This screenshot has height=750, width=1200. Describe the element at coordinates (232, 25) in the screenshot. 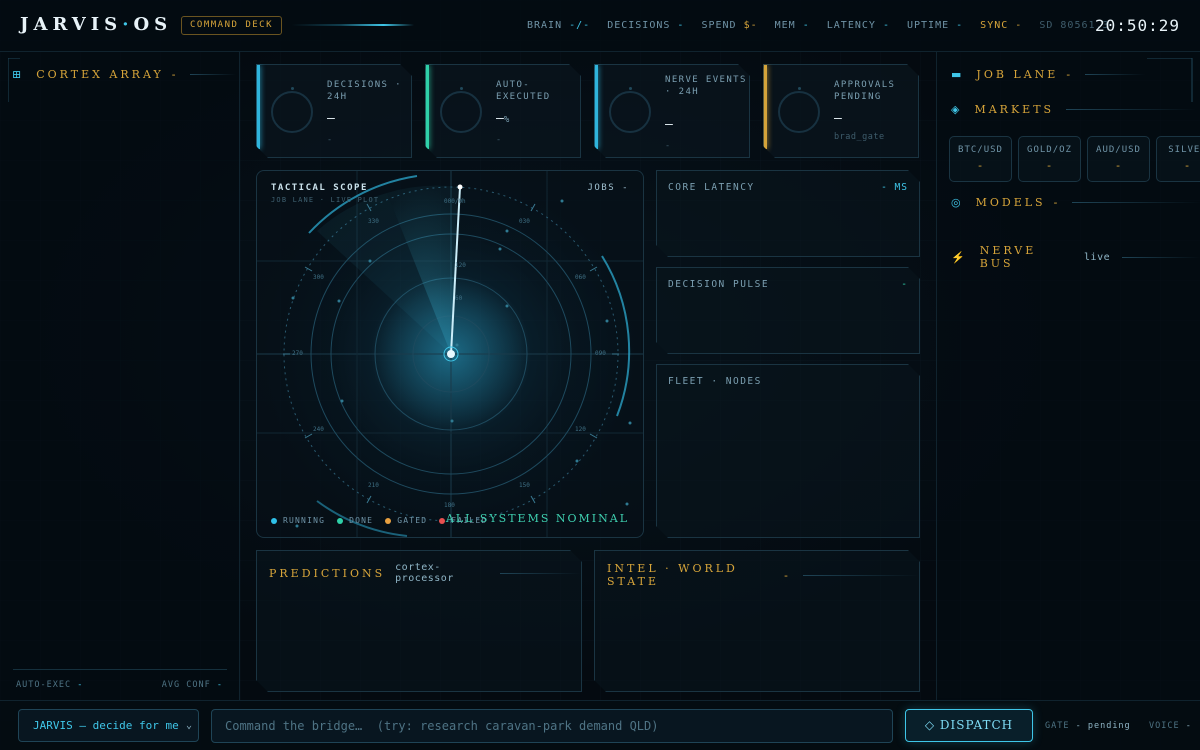

I see `command-deck-badge: COMMAND DECK` at that location.